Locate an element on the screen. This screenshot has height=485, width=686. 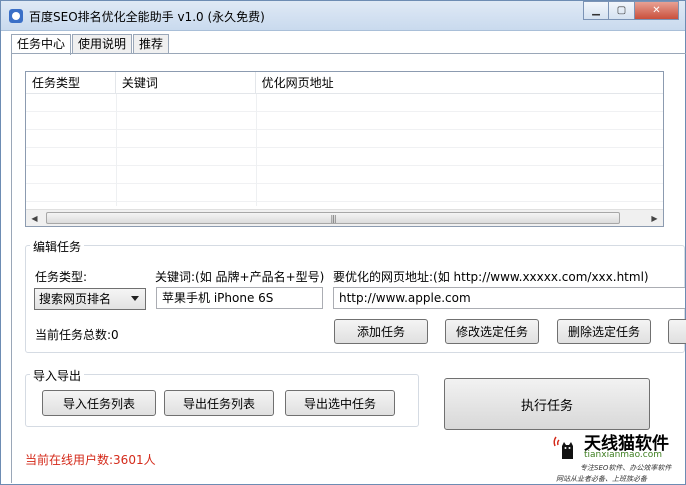
tab-strip: 任务中心 使用说明 推荐 is located at coordinates (90, 44).